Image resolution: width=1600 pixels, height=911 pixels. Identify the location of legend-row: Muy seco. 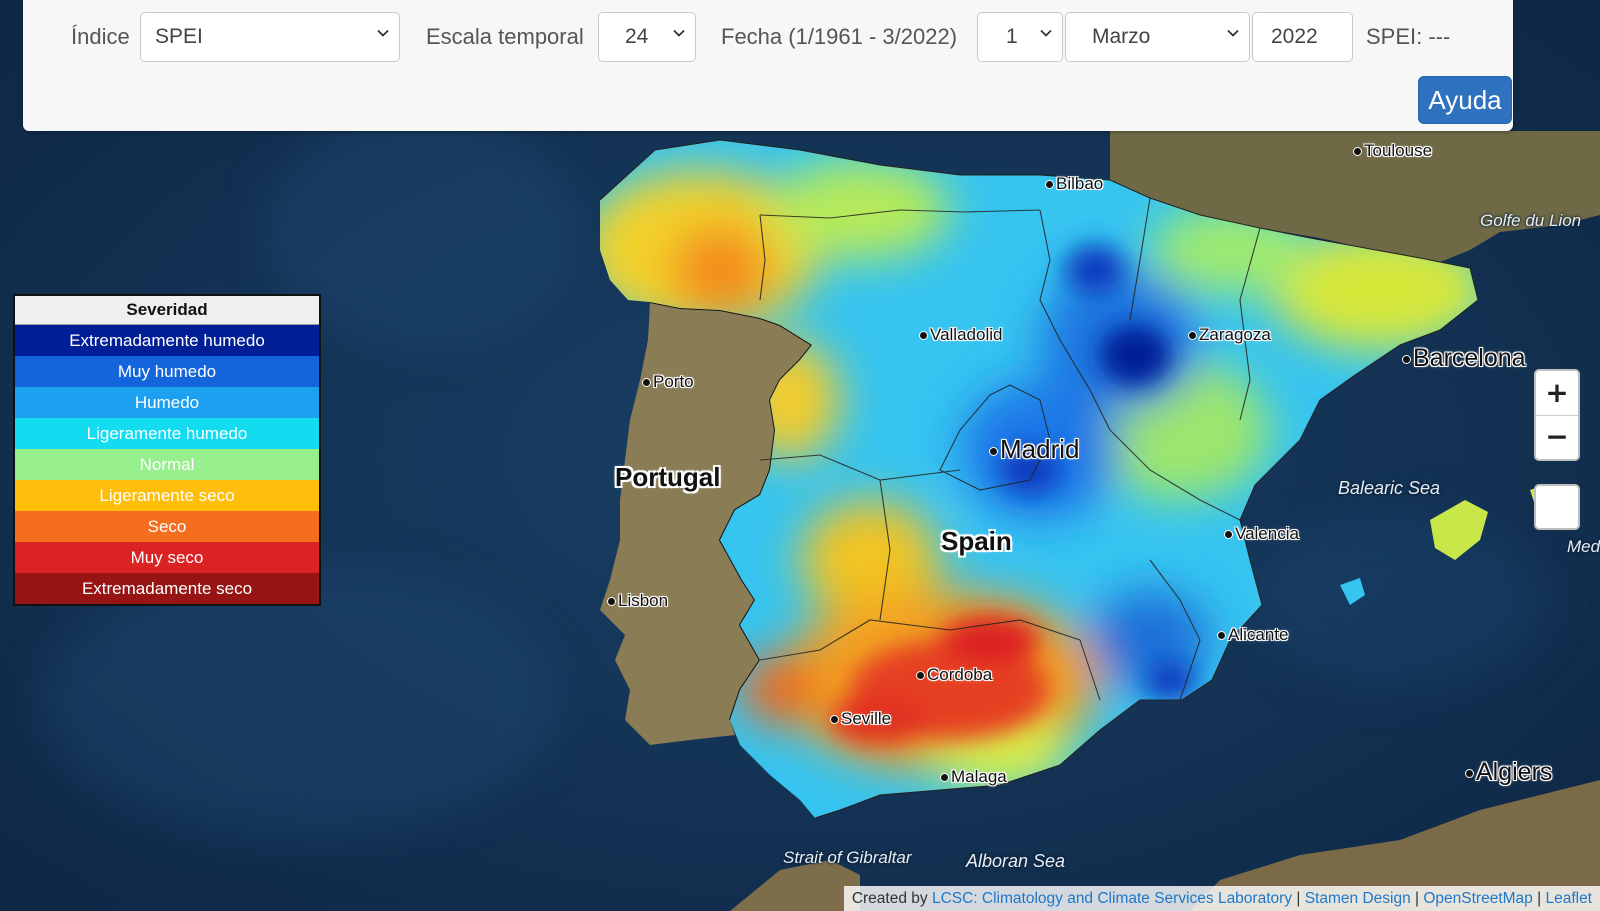
(167, 557).